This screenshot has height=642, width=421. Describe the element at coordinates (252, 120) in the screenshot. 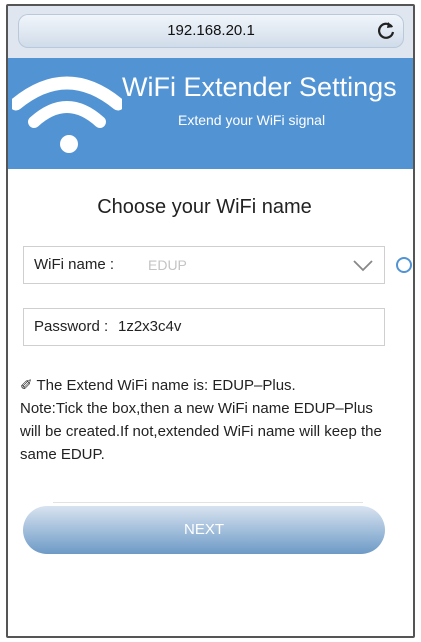

I see `page-subtitle: Extend your WiFi signal` at that location.